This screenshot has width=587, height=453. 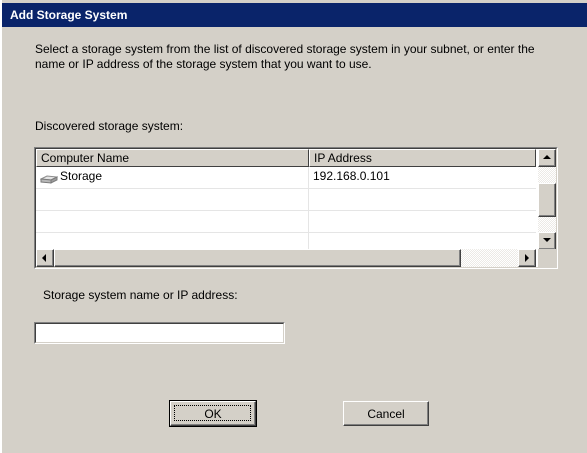 I want to click on list-header: Computer Name IP Address, so click(x=286, y=158).